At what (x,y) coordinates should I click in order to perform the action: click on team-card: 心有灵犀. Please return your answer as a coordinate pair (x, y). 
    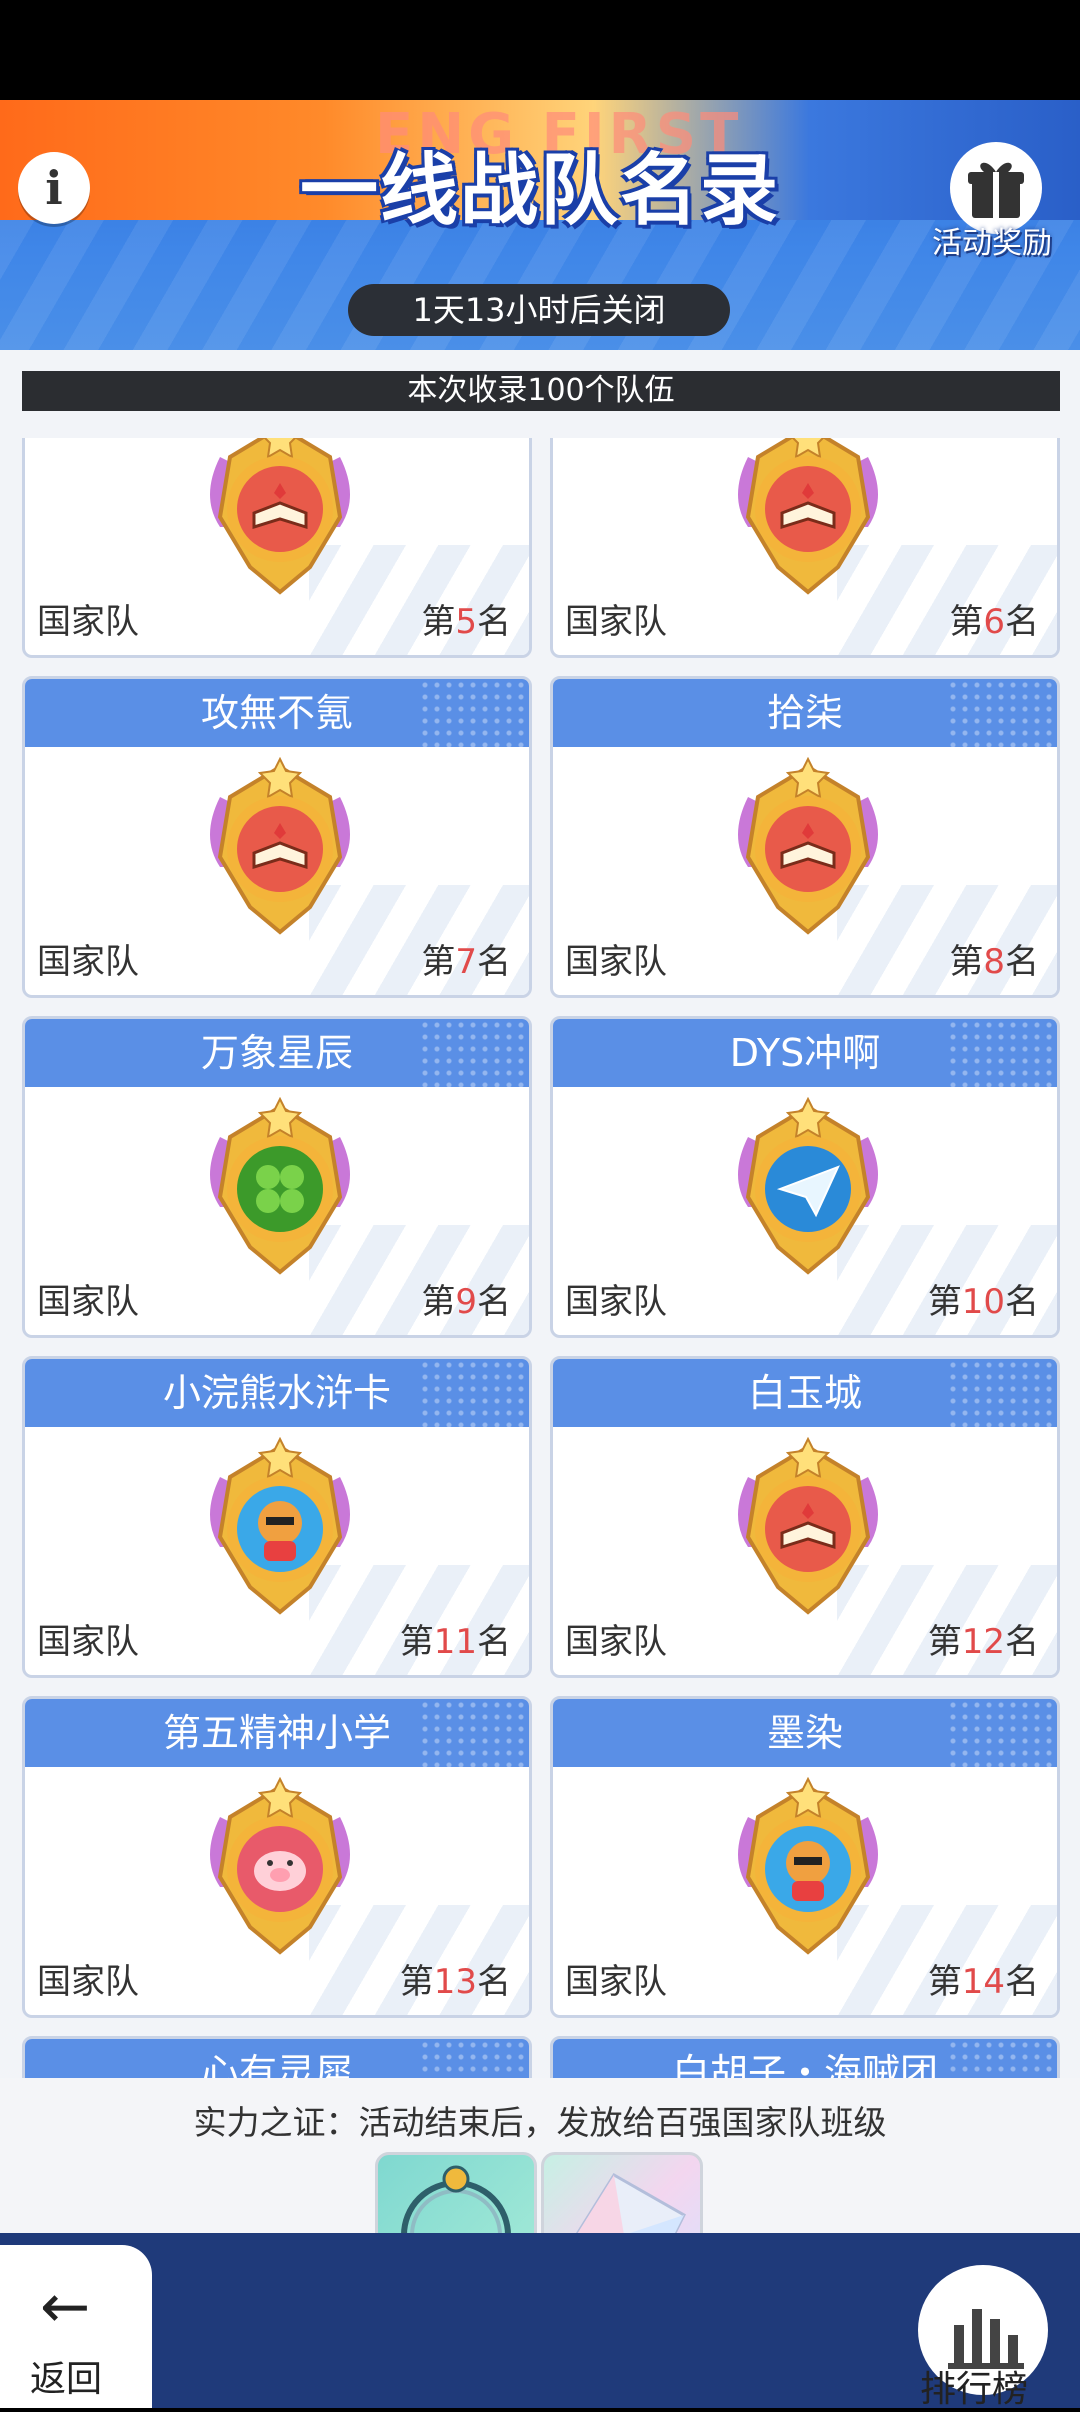
    Looking at the image, I should click on (277, 2057).